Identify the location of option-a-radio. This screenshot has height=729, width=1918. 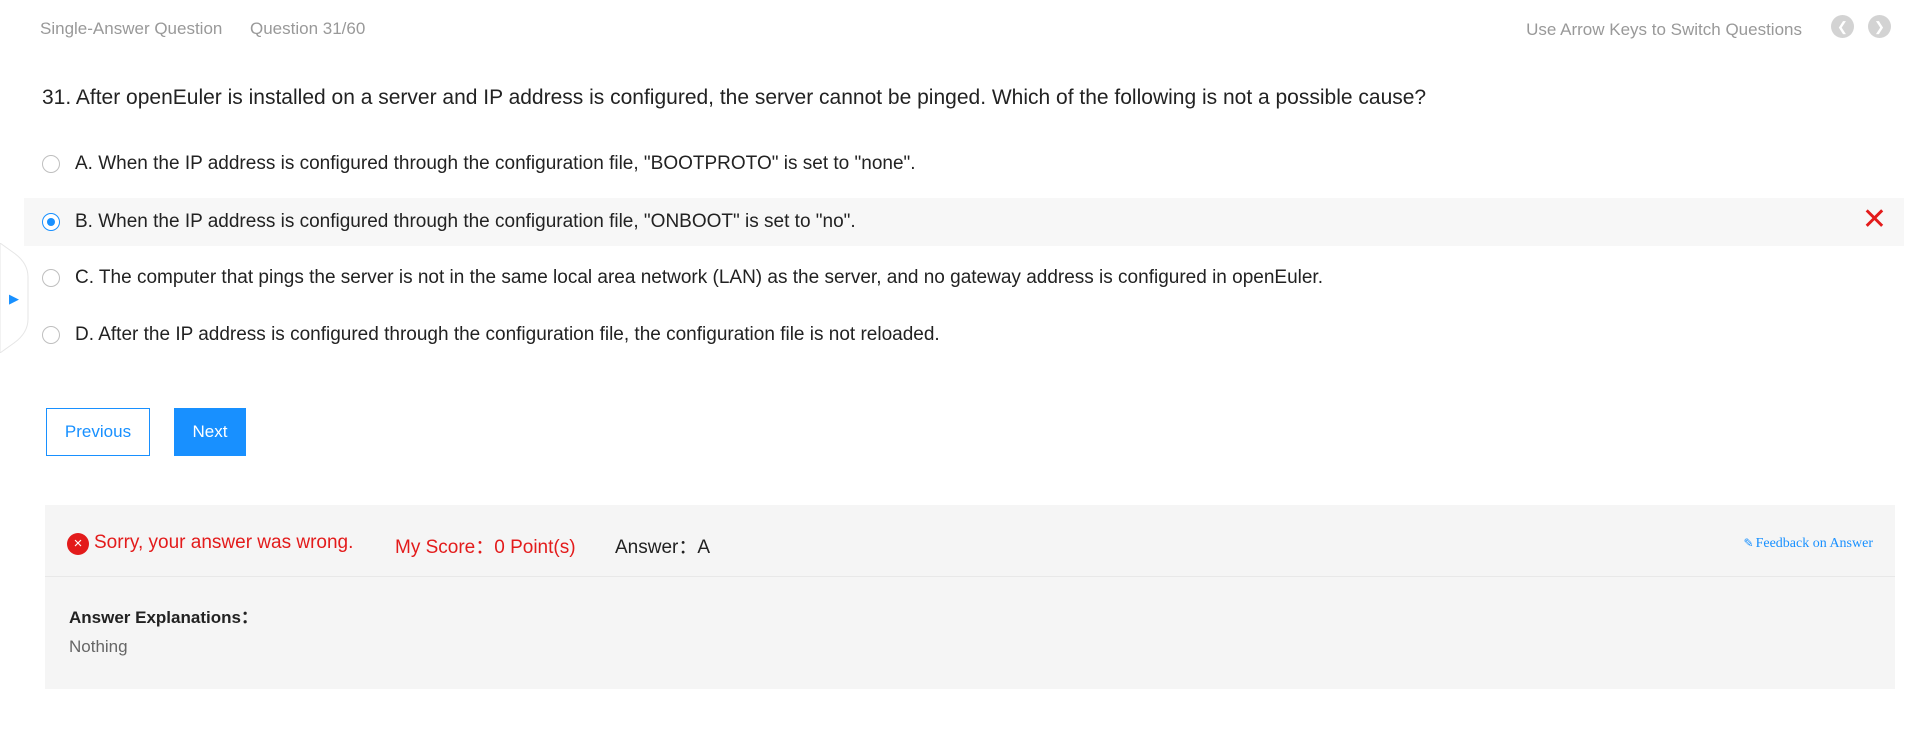
(51, 164).